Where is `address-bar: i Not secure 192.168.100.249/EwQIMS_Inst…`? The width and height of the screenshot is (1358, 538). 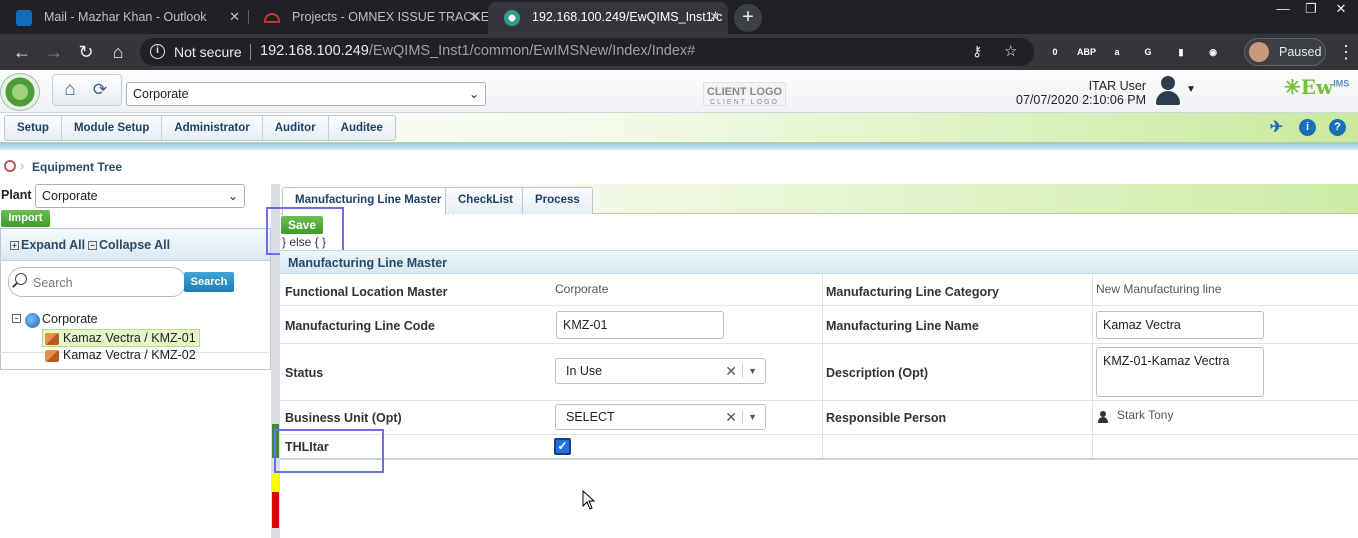 address-bar: i Not secure 192.168.100.249/EwQIMS_Inst… is located at coordinates (587, 52).